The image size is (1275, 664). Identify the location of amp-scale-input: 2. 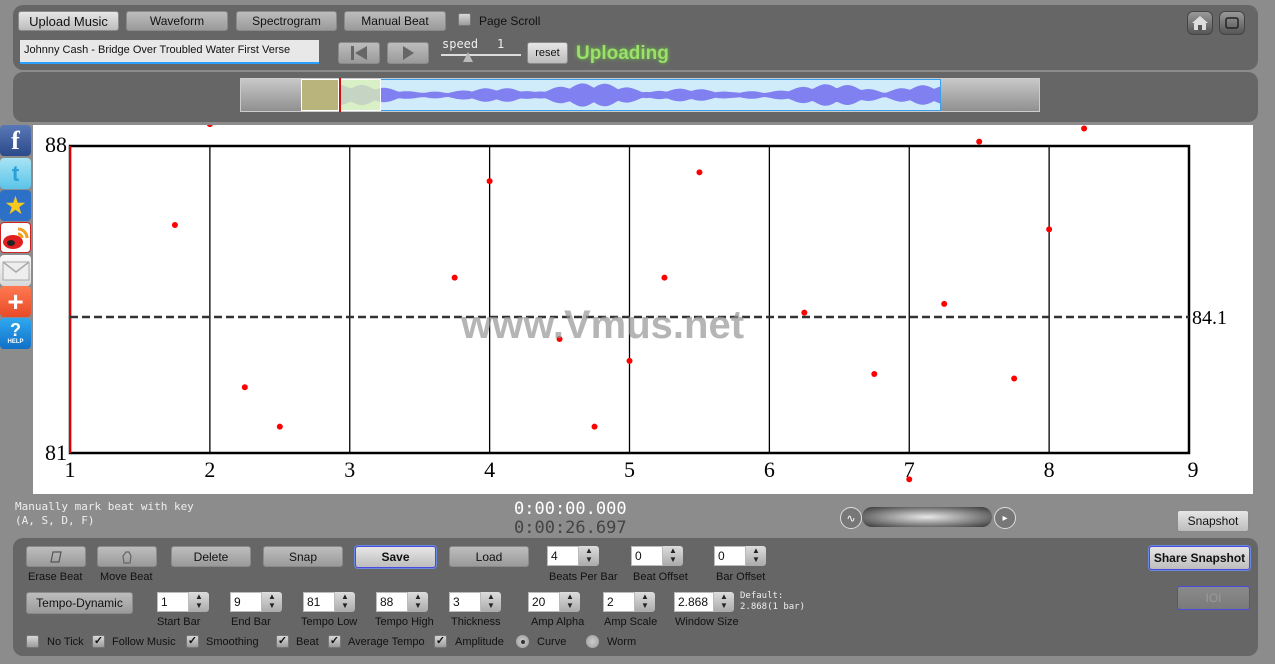
(619, 602).